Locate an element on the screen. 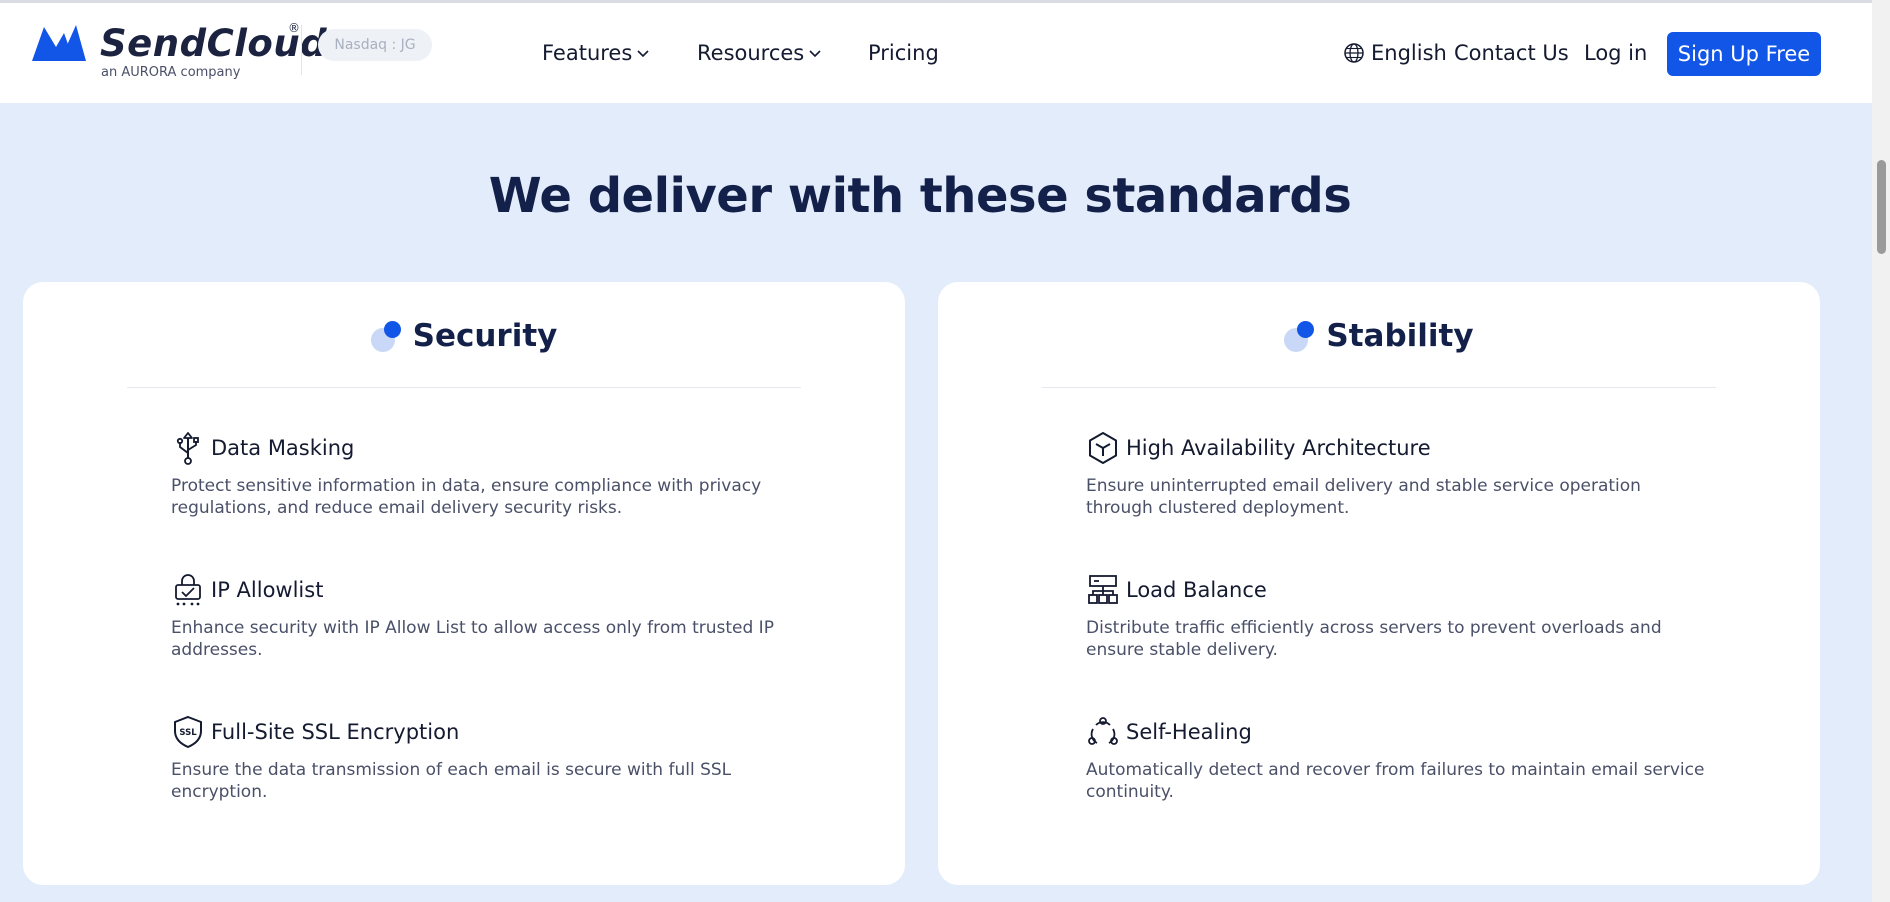  feature-title: Load Balance is located at coordinates (1196, 590).